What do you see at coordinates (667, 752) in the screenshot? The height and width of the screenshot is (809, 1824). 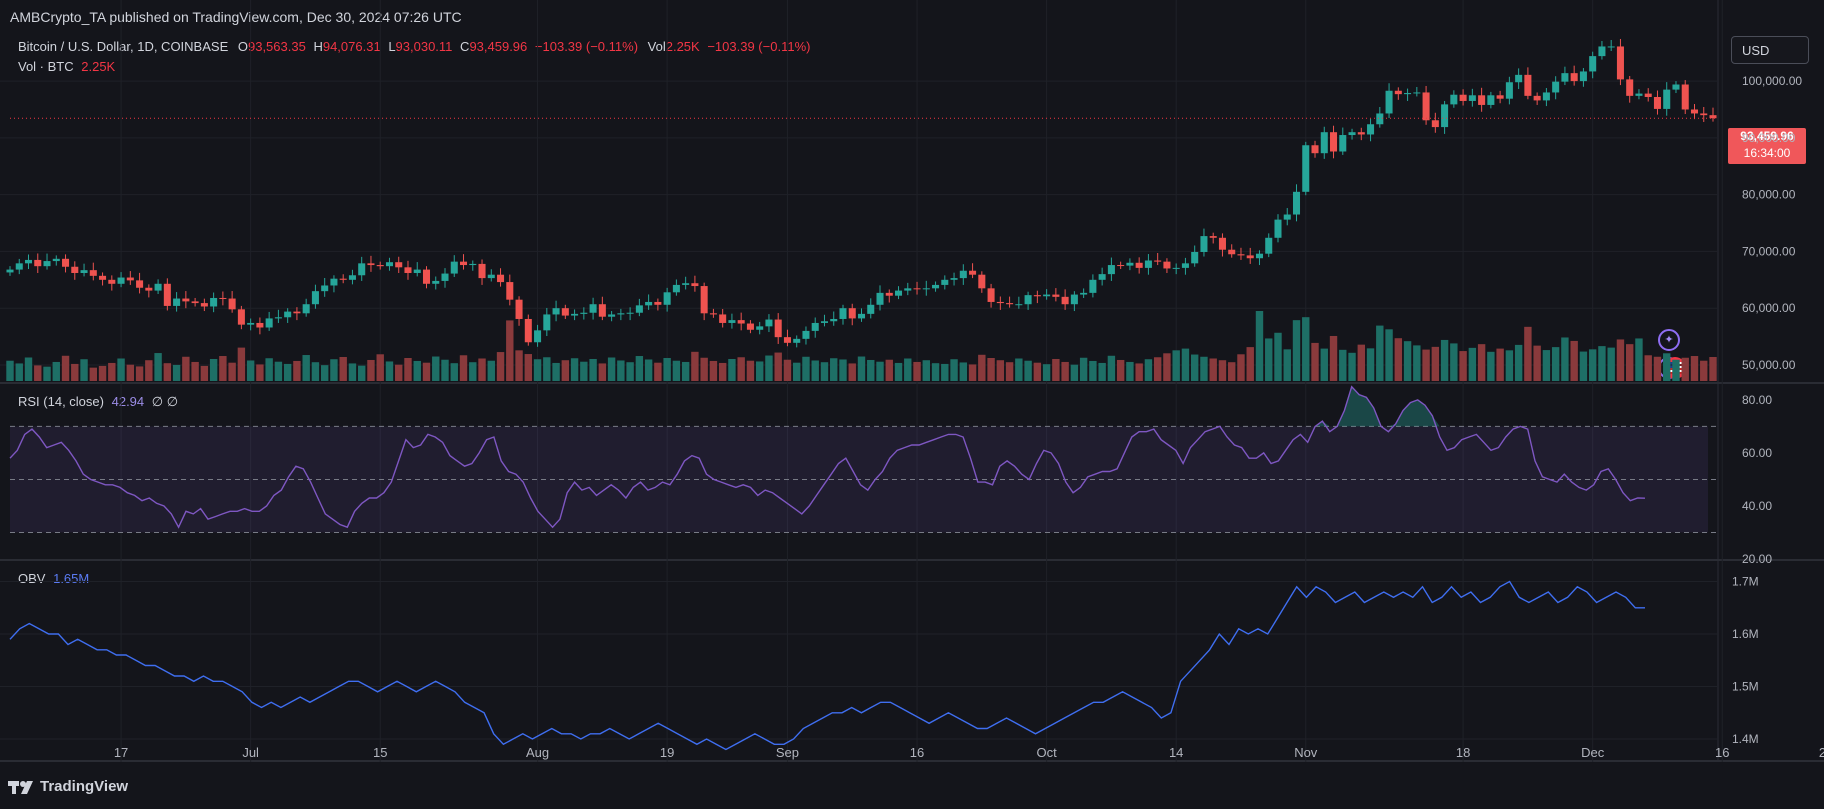 I see `time-tick-label: 19` at bounding box center [667, 752].